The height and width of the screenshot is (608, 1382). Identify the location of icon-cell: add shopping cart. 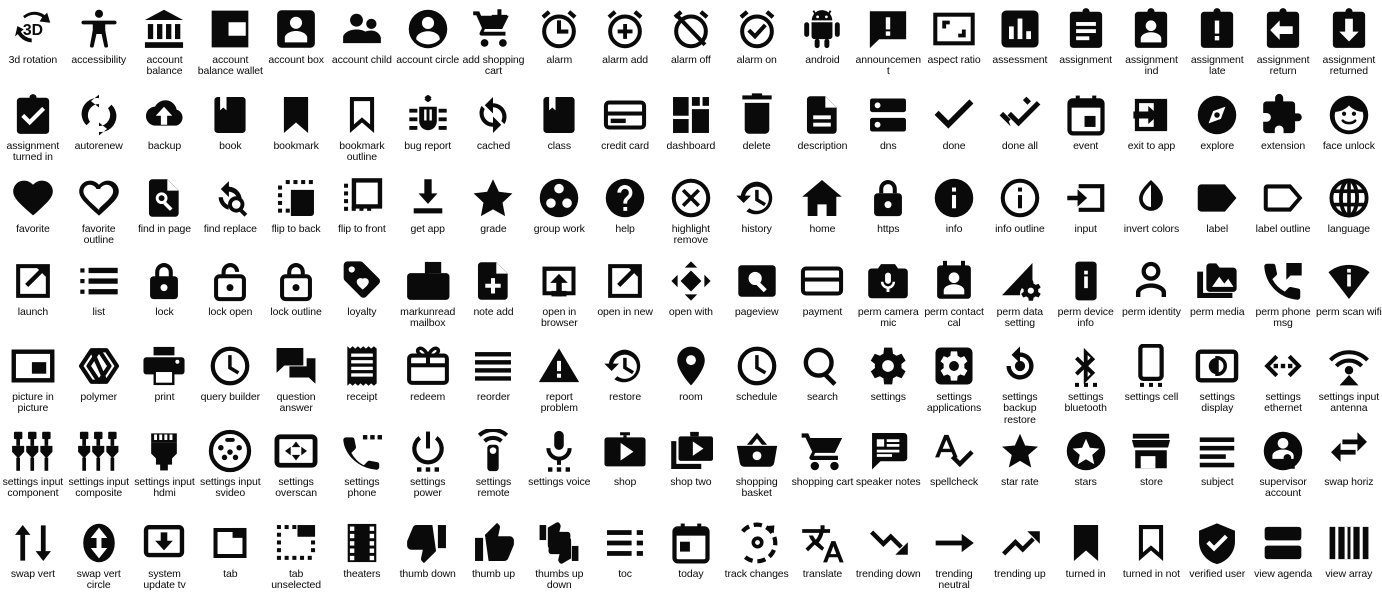
(494, 43).